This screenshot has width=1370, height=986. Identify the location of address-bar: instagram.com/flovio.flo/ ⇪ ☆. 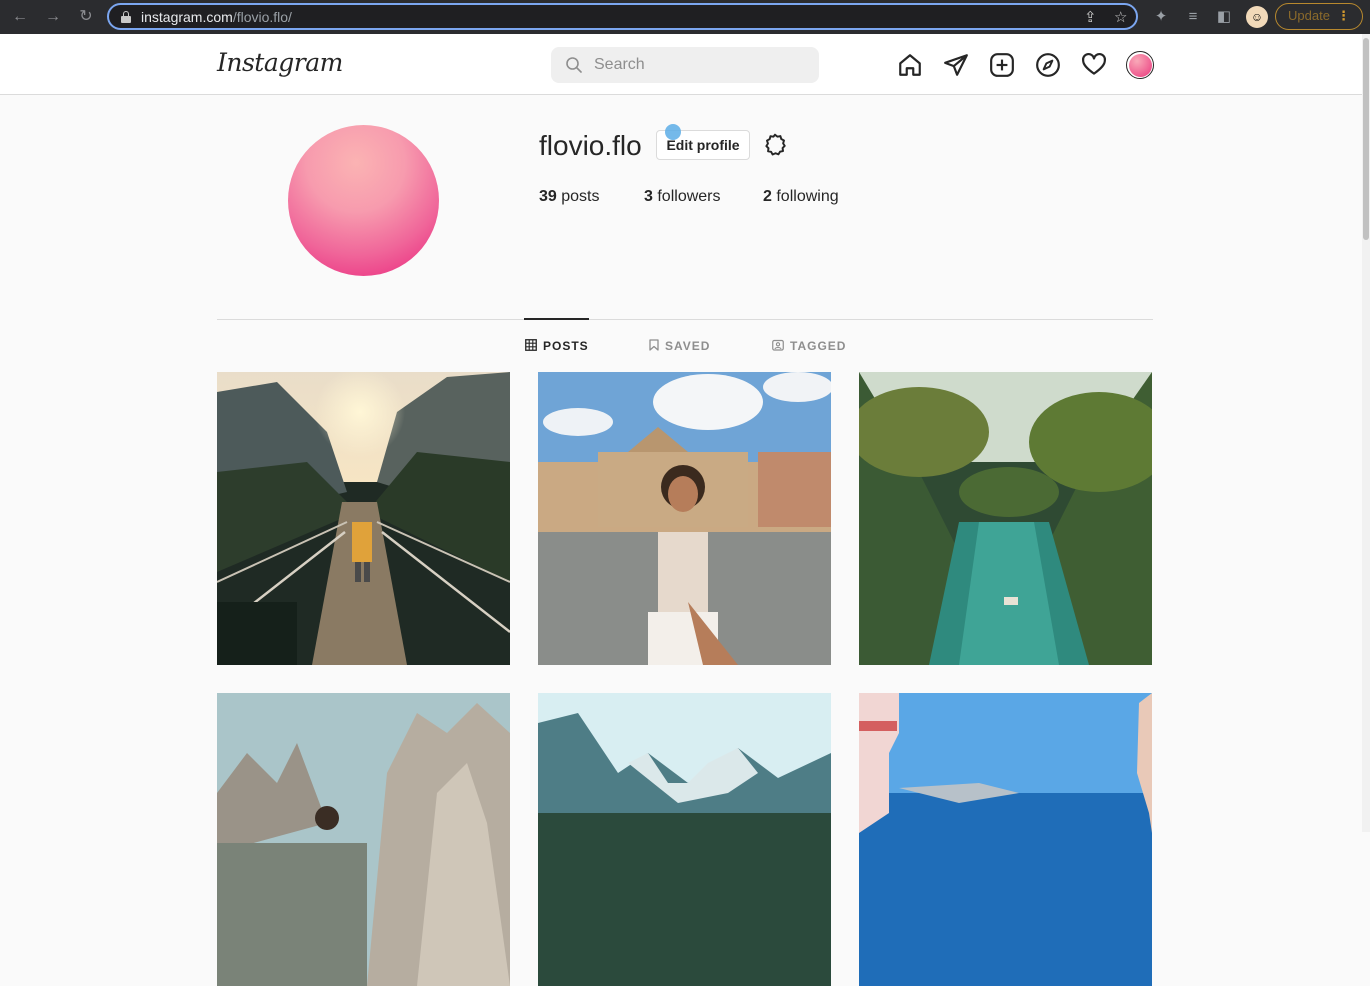
(622, 16).